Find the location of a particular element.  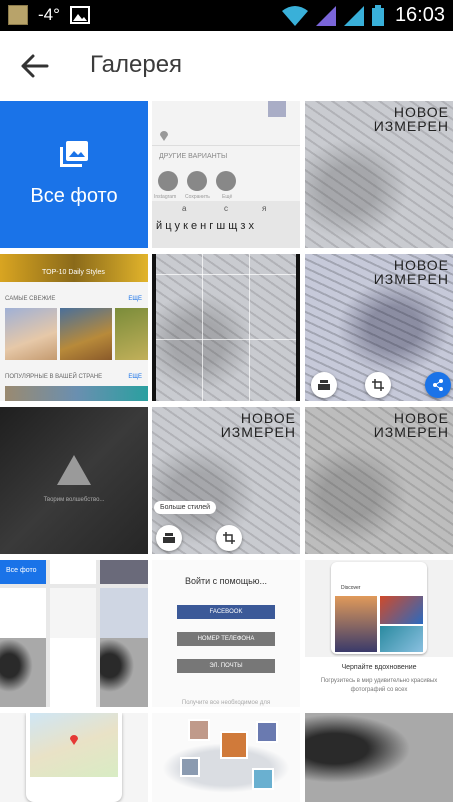

email-button: ЭЛ. ПОЧТЫ is located at coordinates (226, 666).